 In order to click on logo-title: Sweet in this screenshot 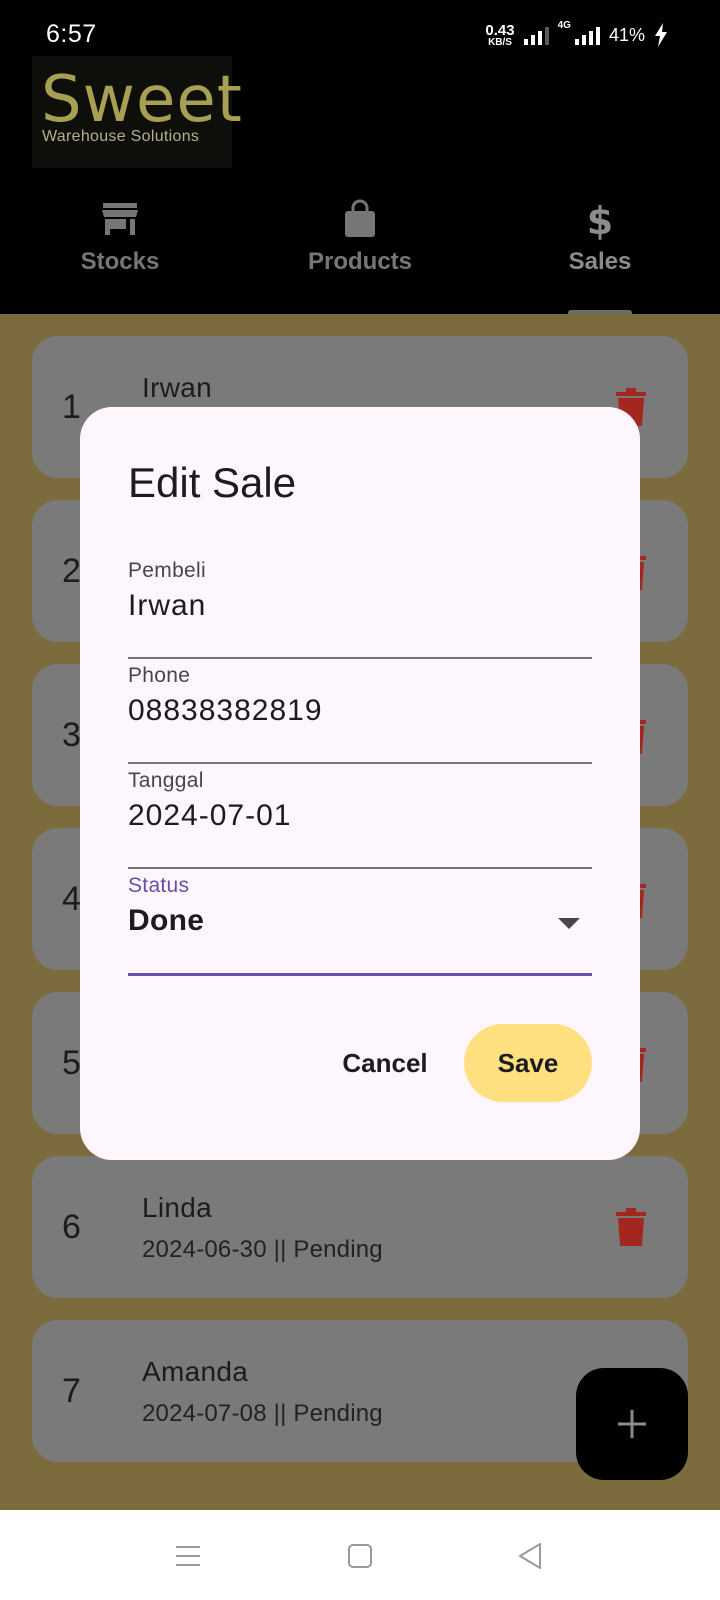, I will do `click(142, 100)`.